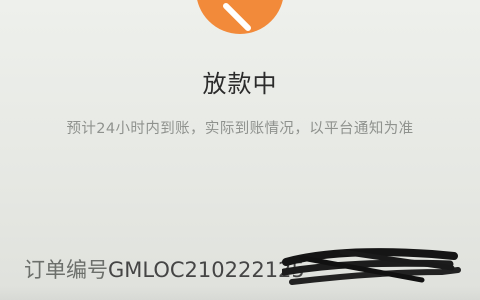 The height and width of the screenshot is (300, 480). I want to click on order-number-row: 订单编号GMLOC210222125, so click(164, 269).